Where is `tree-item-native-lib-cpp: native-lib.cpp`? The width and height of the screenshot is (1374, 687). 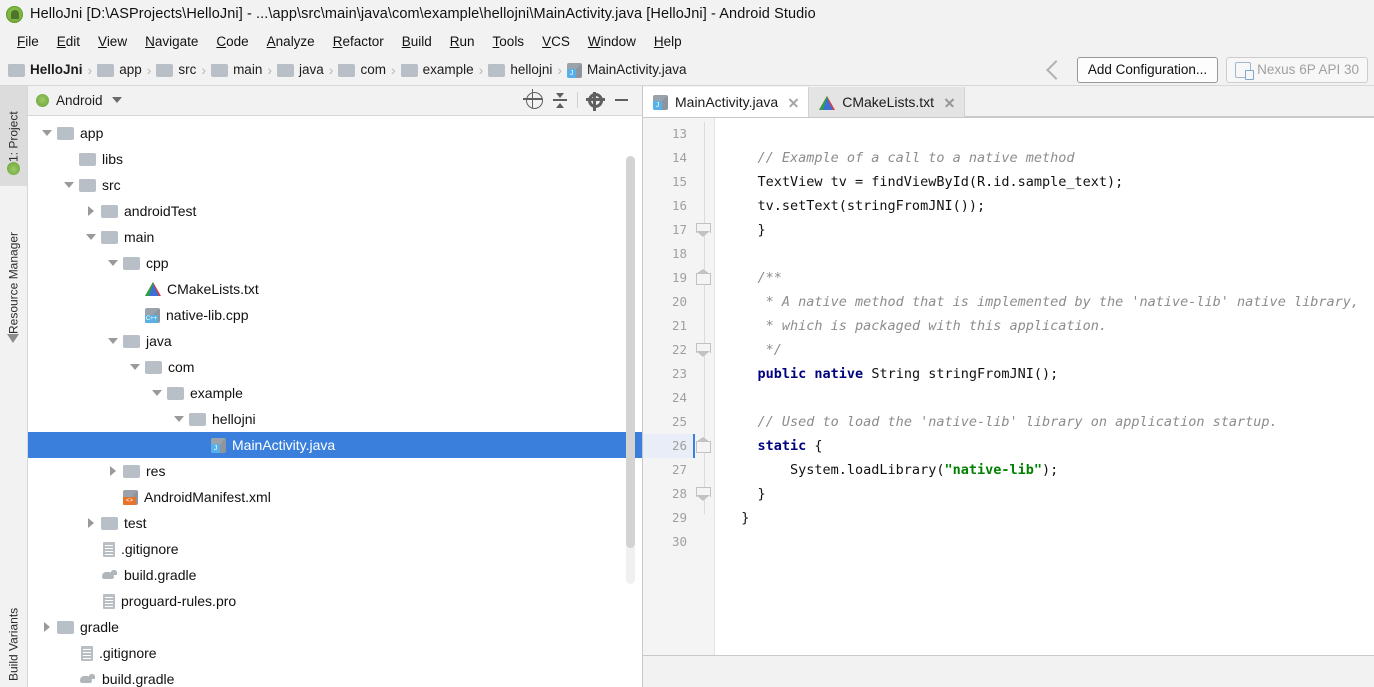
tree-item-native-lib-cpp: native-lib.cpp is located at coordinates (335, 315).